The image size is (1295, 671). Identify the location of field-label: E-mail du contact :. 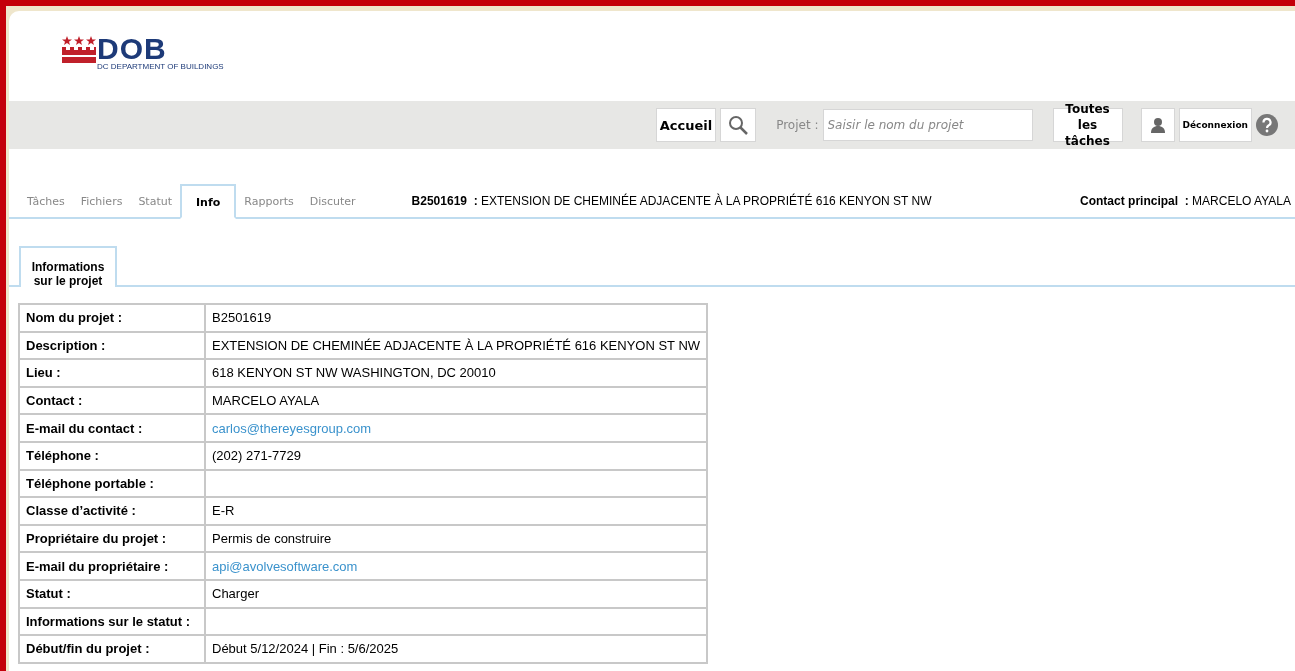
(112, 428).